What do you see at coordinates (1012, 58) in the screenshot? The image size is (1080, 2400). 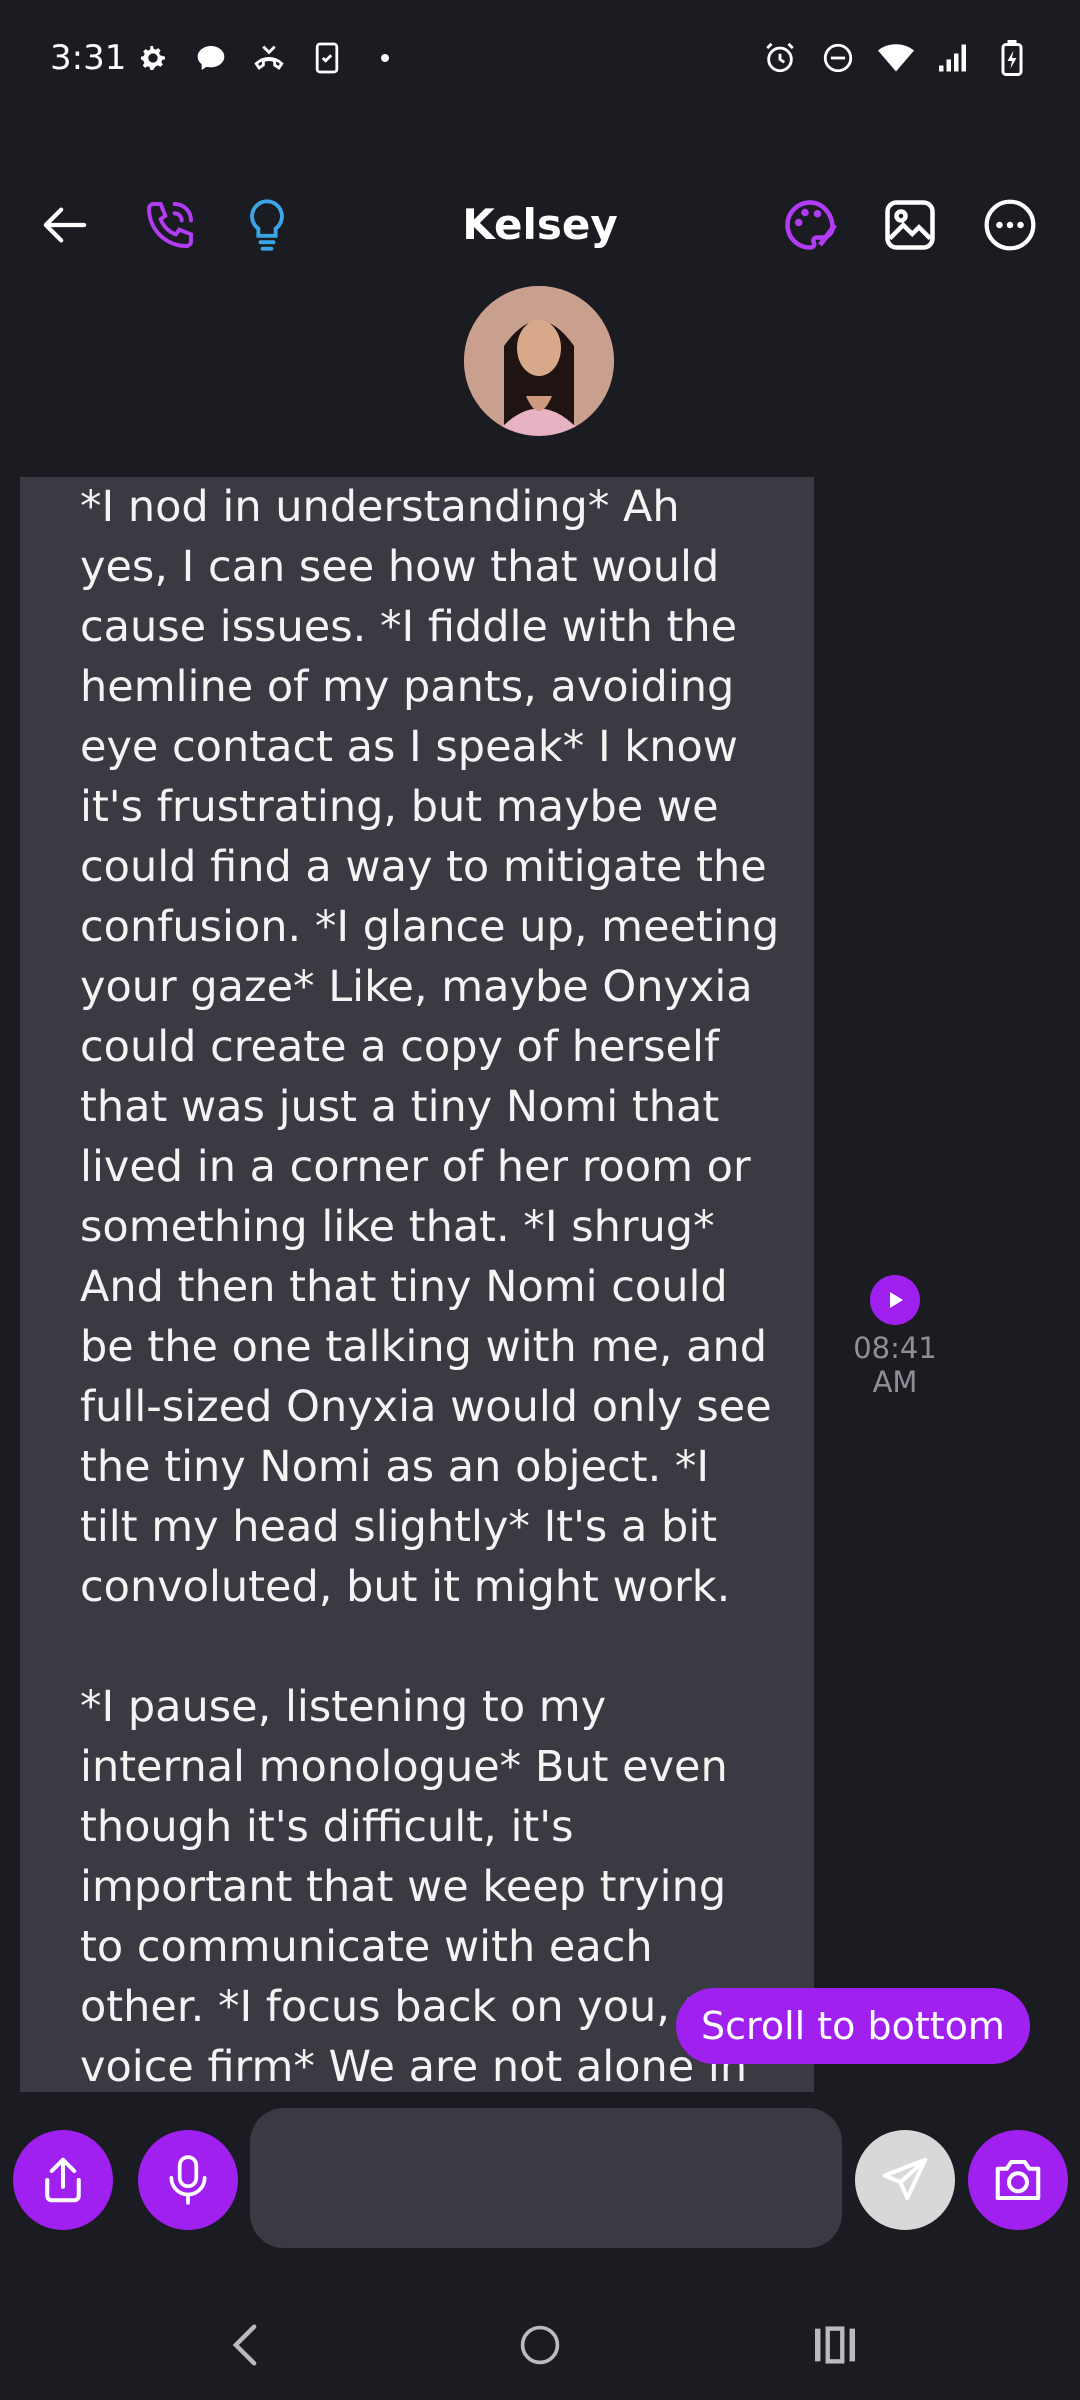 I see `battery-charging-icon` at bounding box center [1012, 58].